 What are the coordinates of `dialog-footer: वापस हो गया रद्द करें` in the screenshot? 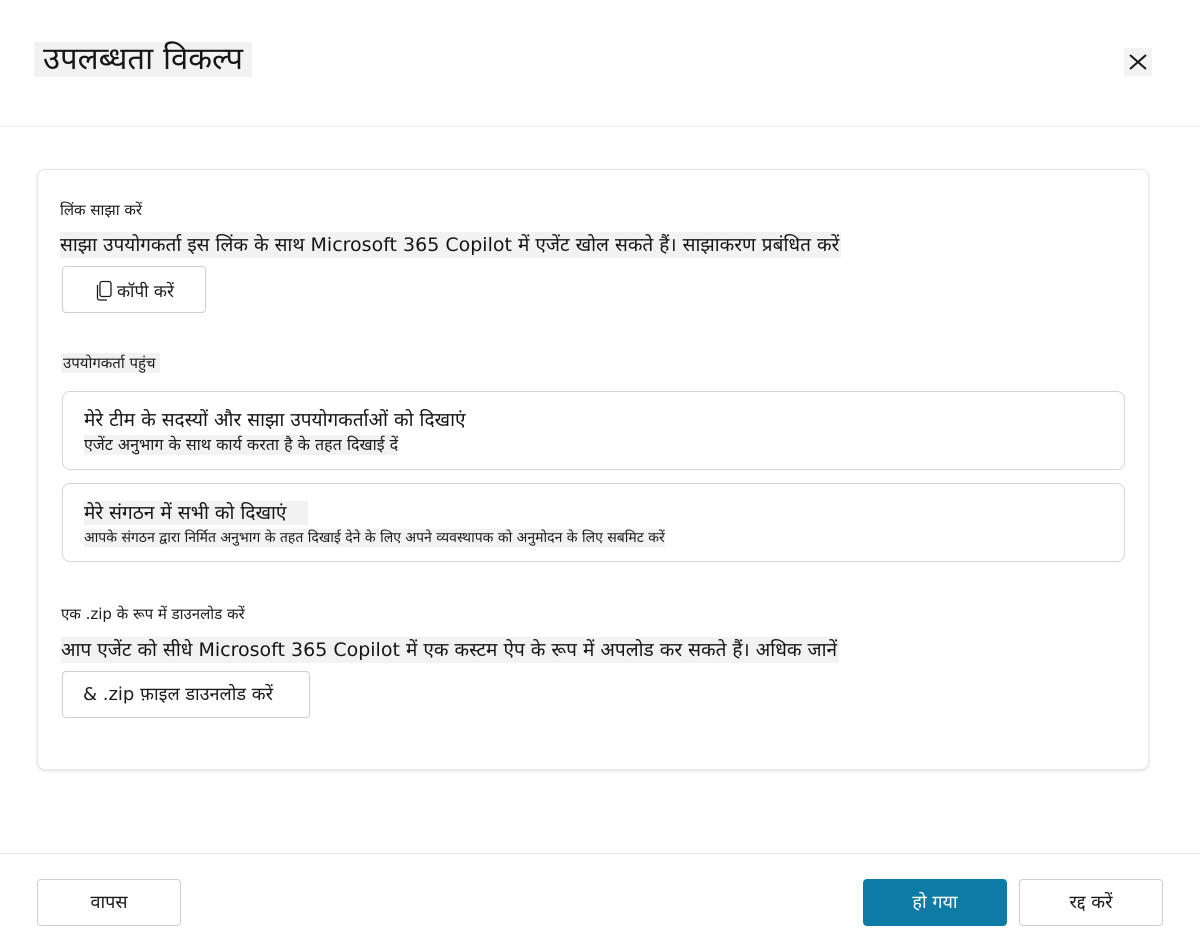 It's located at (600, 901).